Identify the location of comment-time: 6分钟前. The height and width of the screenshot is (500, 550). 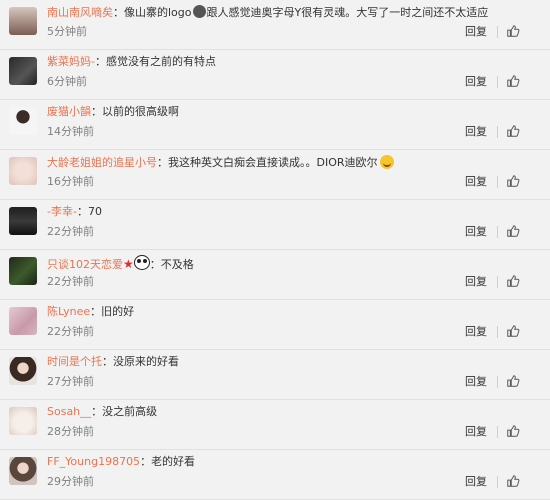
(67, 81).